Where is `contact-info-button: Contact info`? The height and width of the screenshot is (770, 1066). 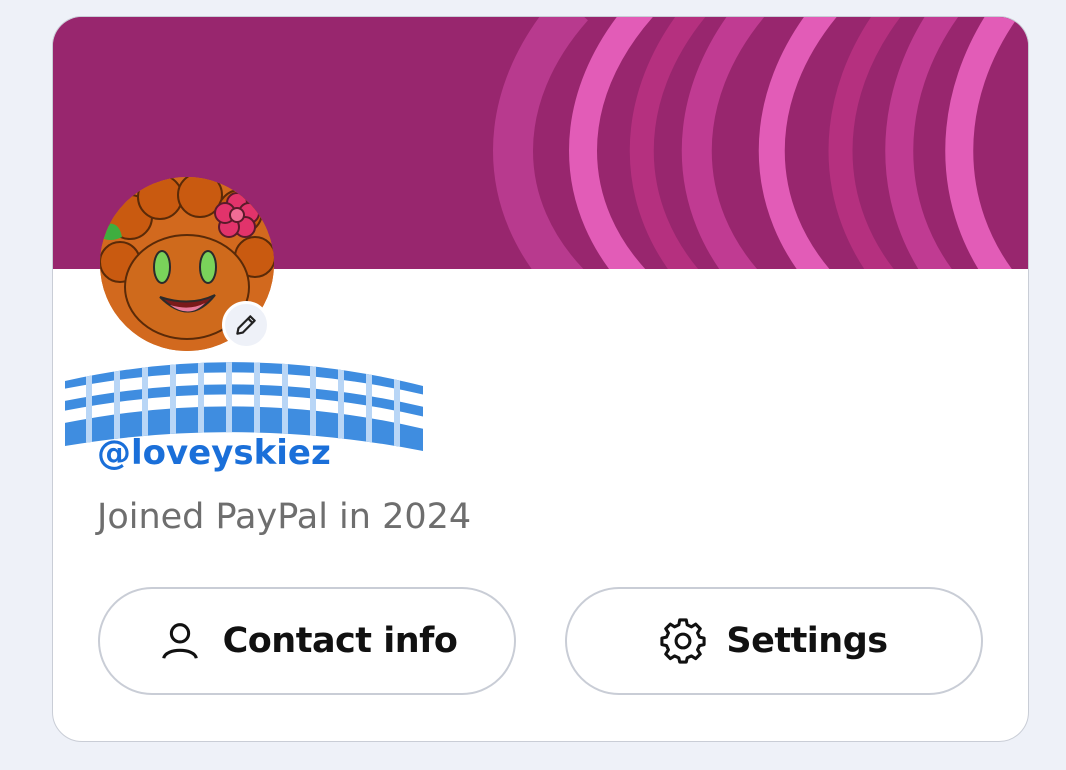 contact-info-button: Contact info is located at coordinates (307, 641).